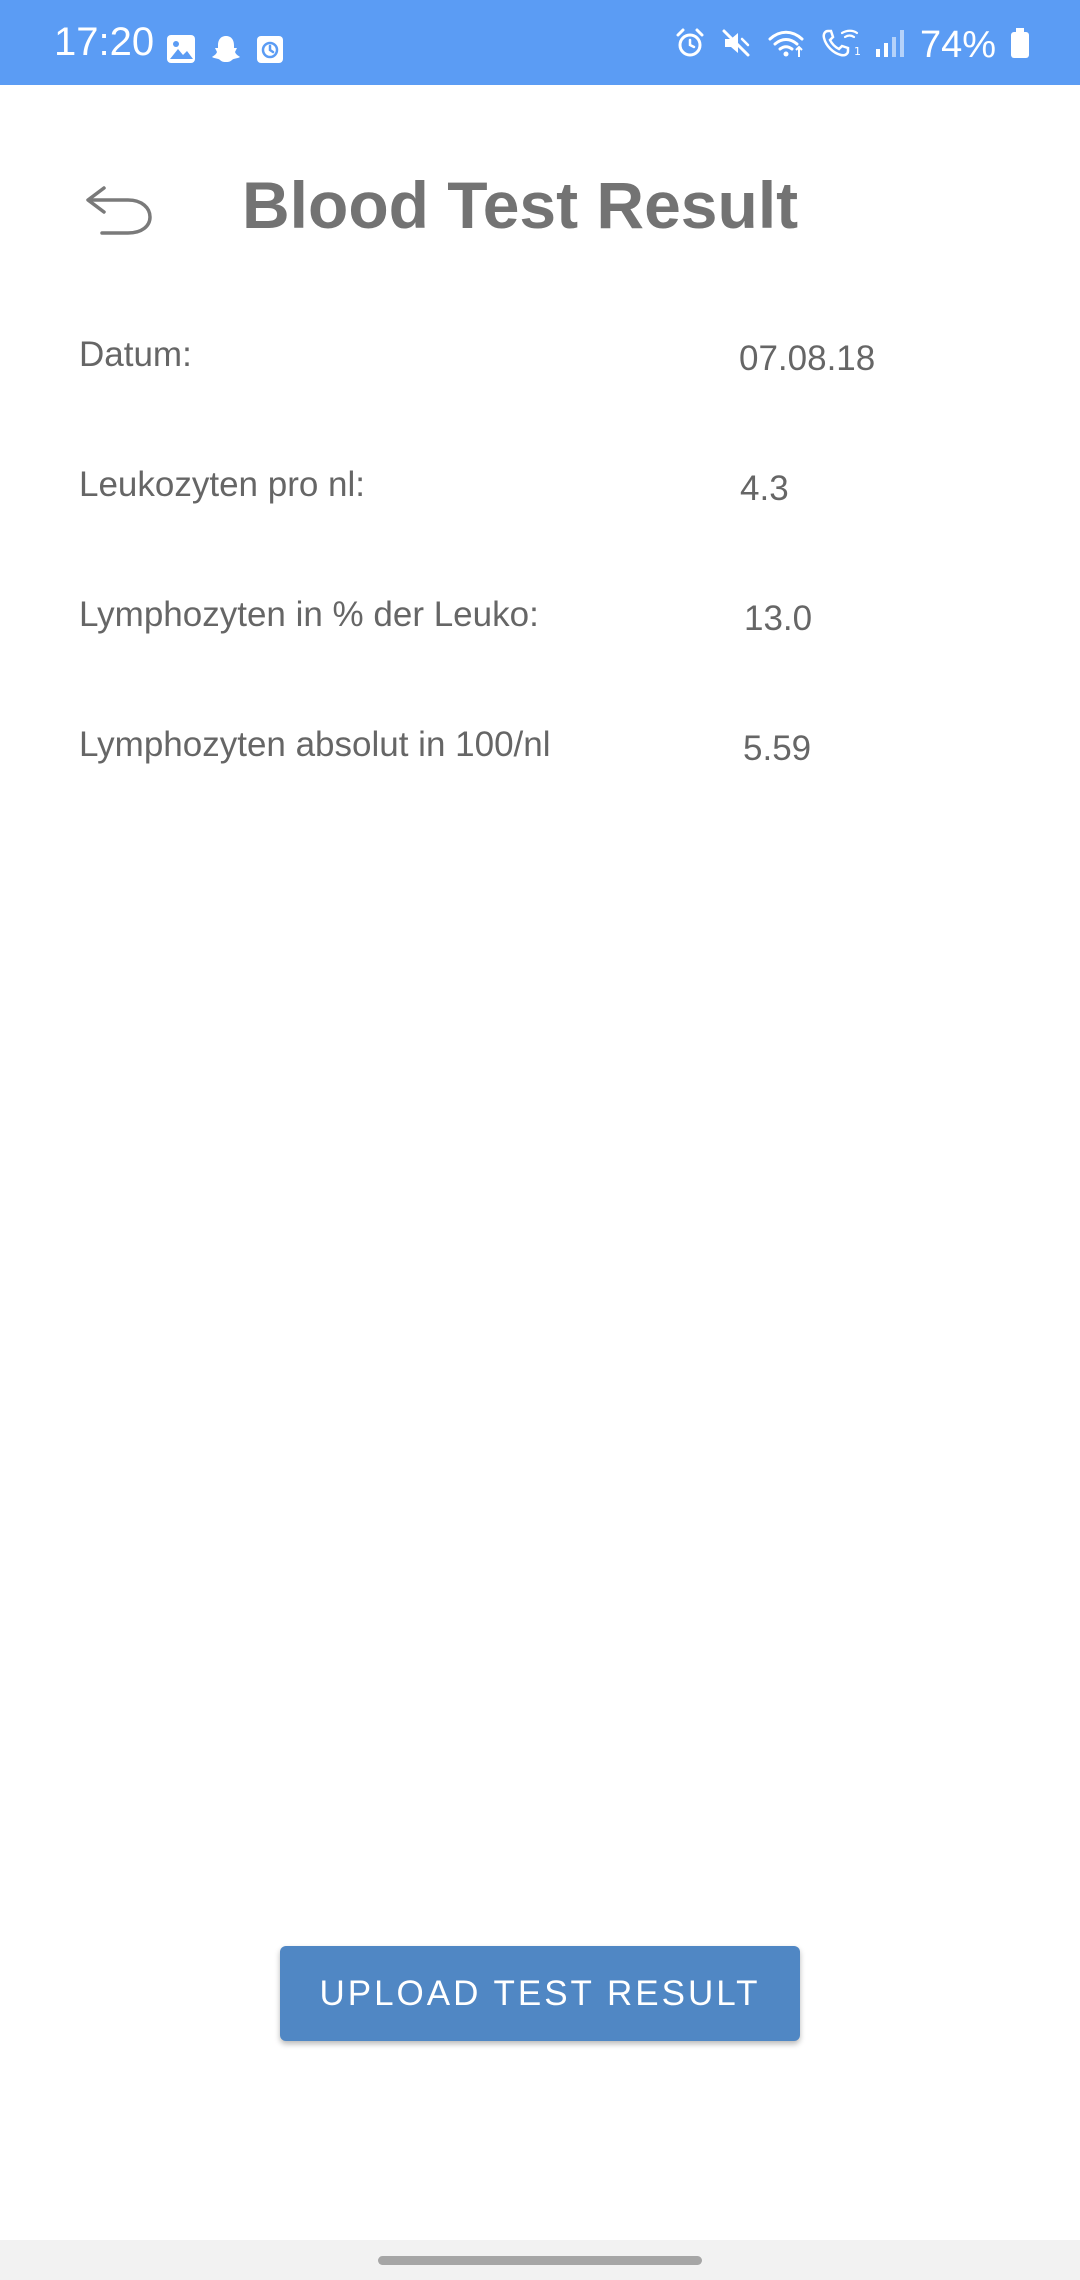  What do you see at coordinates (786, 45) in the screenshot?
I see `wifi-icon` at bounding box center [786, 45].